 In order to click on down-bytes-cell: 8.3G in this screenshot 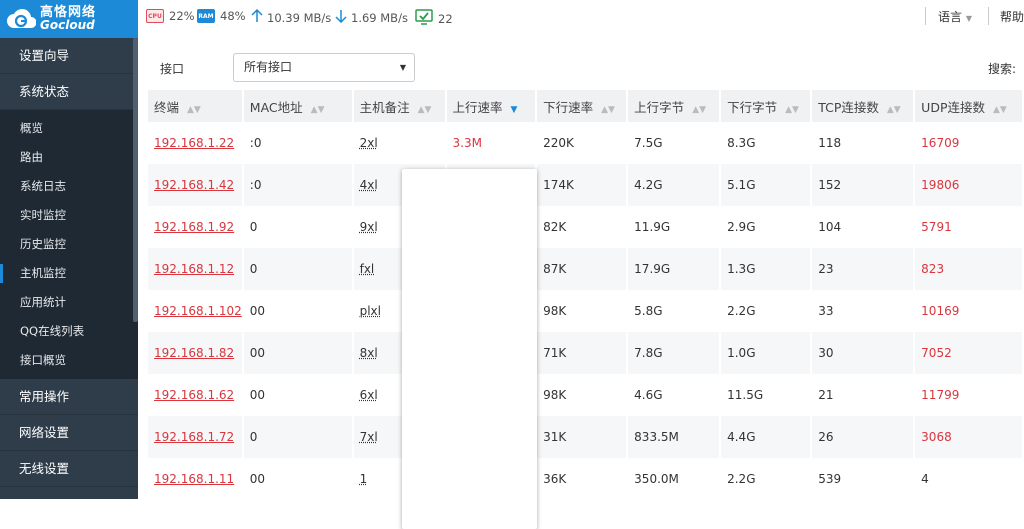, I will do `click(767, 143)`.